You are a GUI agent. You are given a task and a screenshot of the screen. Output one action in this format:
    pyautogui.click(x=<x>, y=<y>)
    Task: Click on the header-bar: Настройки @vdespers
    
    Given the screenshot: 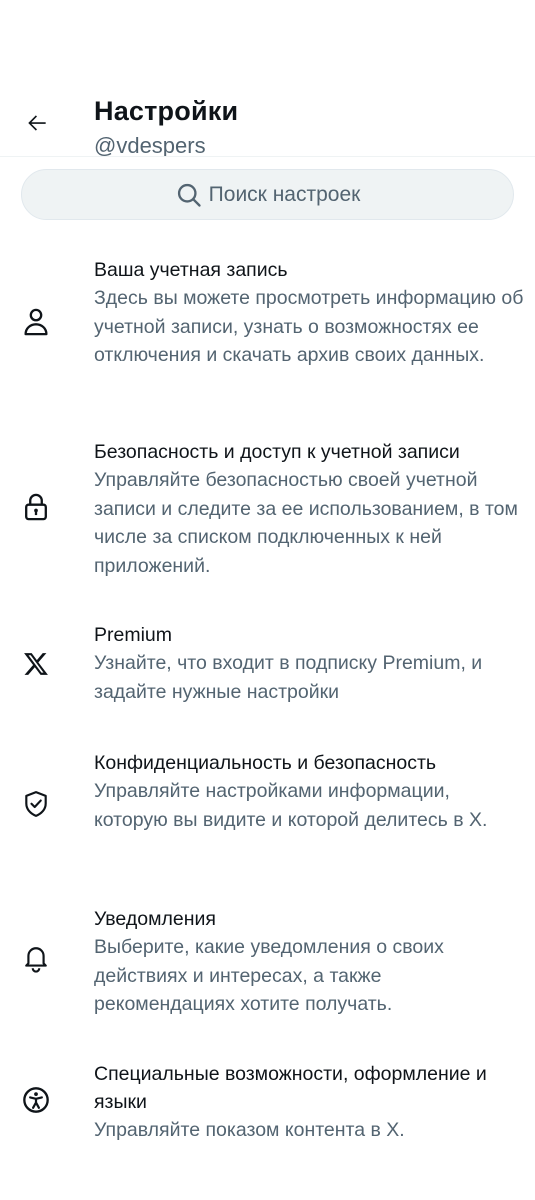 What is the action you would take?
    pyautogui.click(x=267, y=80)
    